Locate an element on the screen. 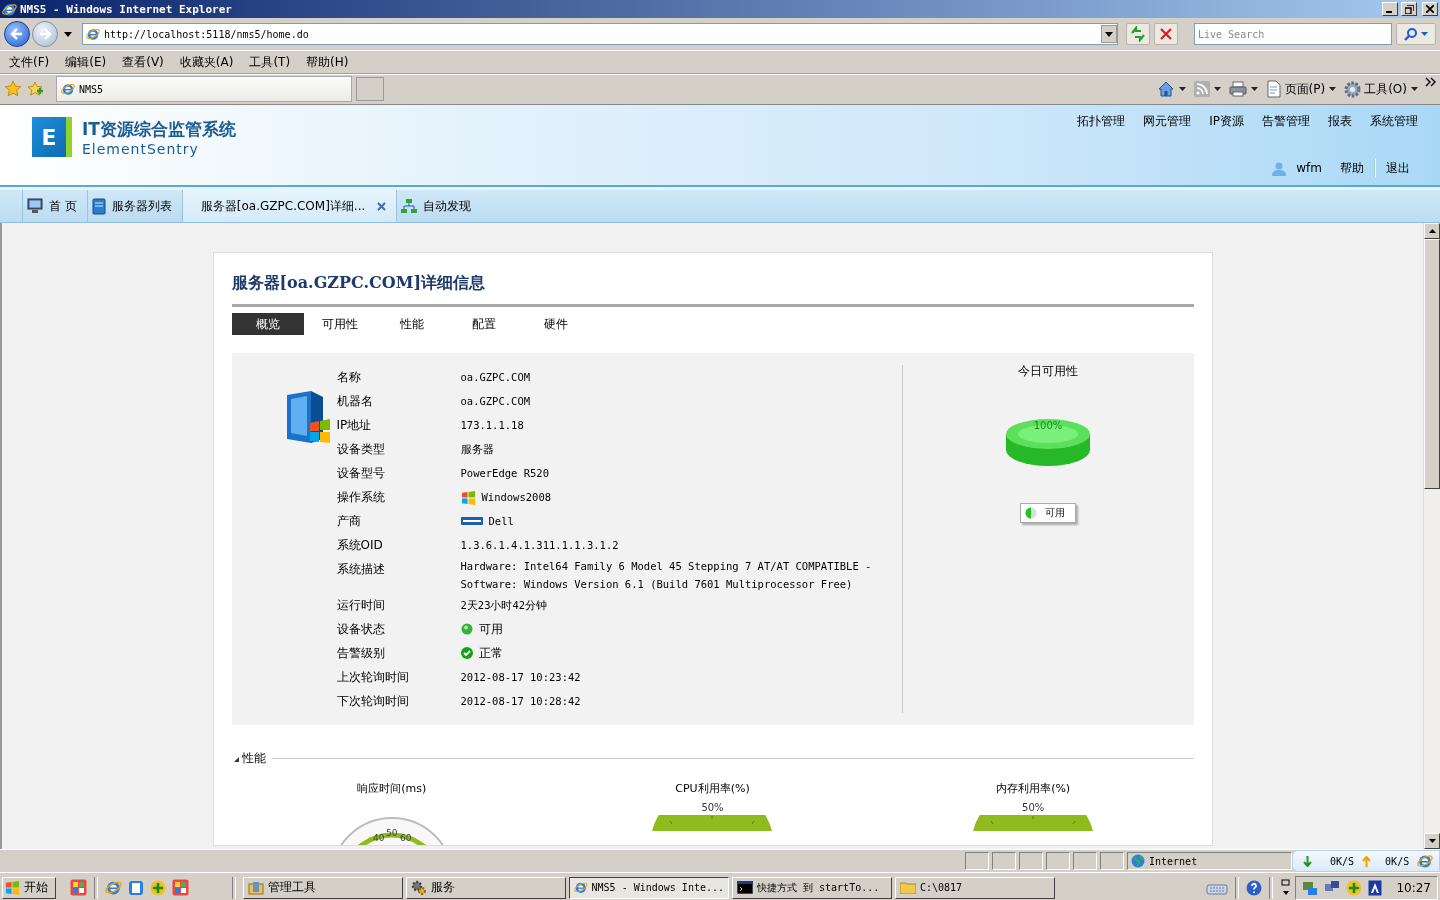  help-icon is located at coordinates (1254, 887).